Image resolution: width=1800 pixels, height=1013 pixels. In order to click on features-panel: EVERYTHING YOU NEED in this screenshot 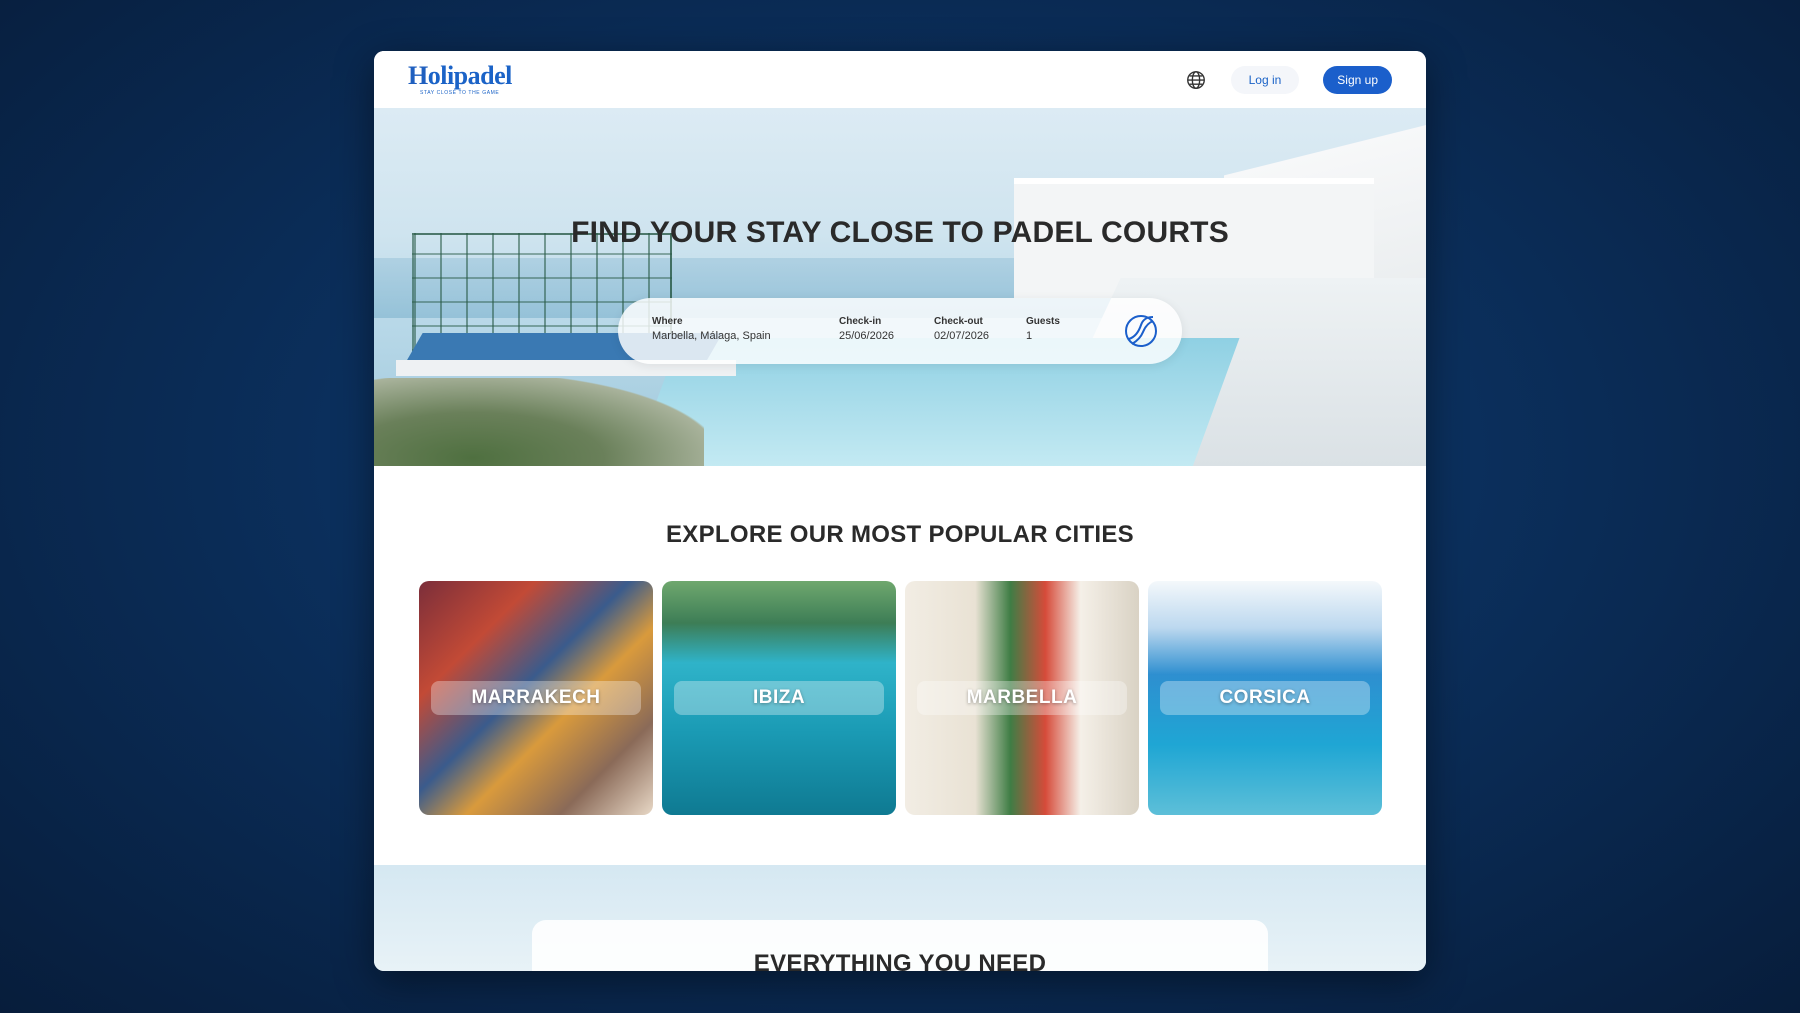, I will do `click(900, 945)`.